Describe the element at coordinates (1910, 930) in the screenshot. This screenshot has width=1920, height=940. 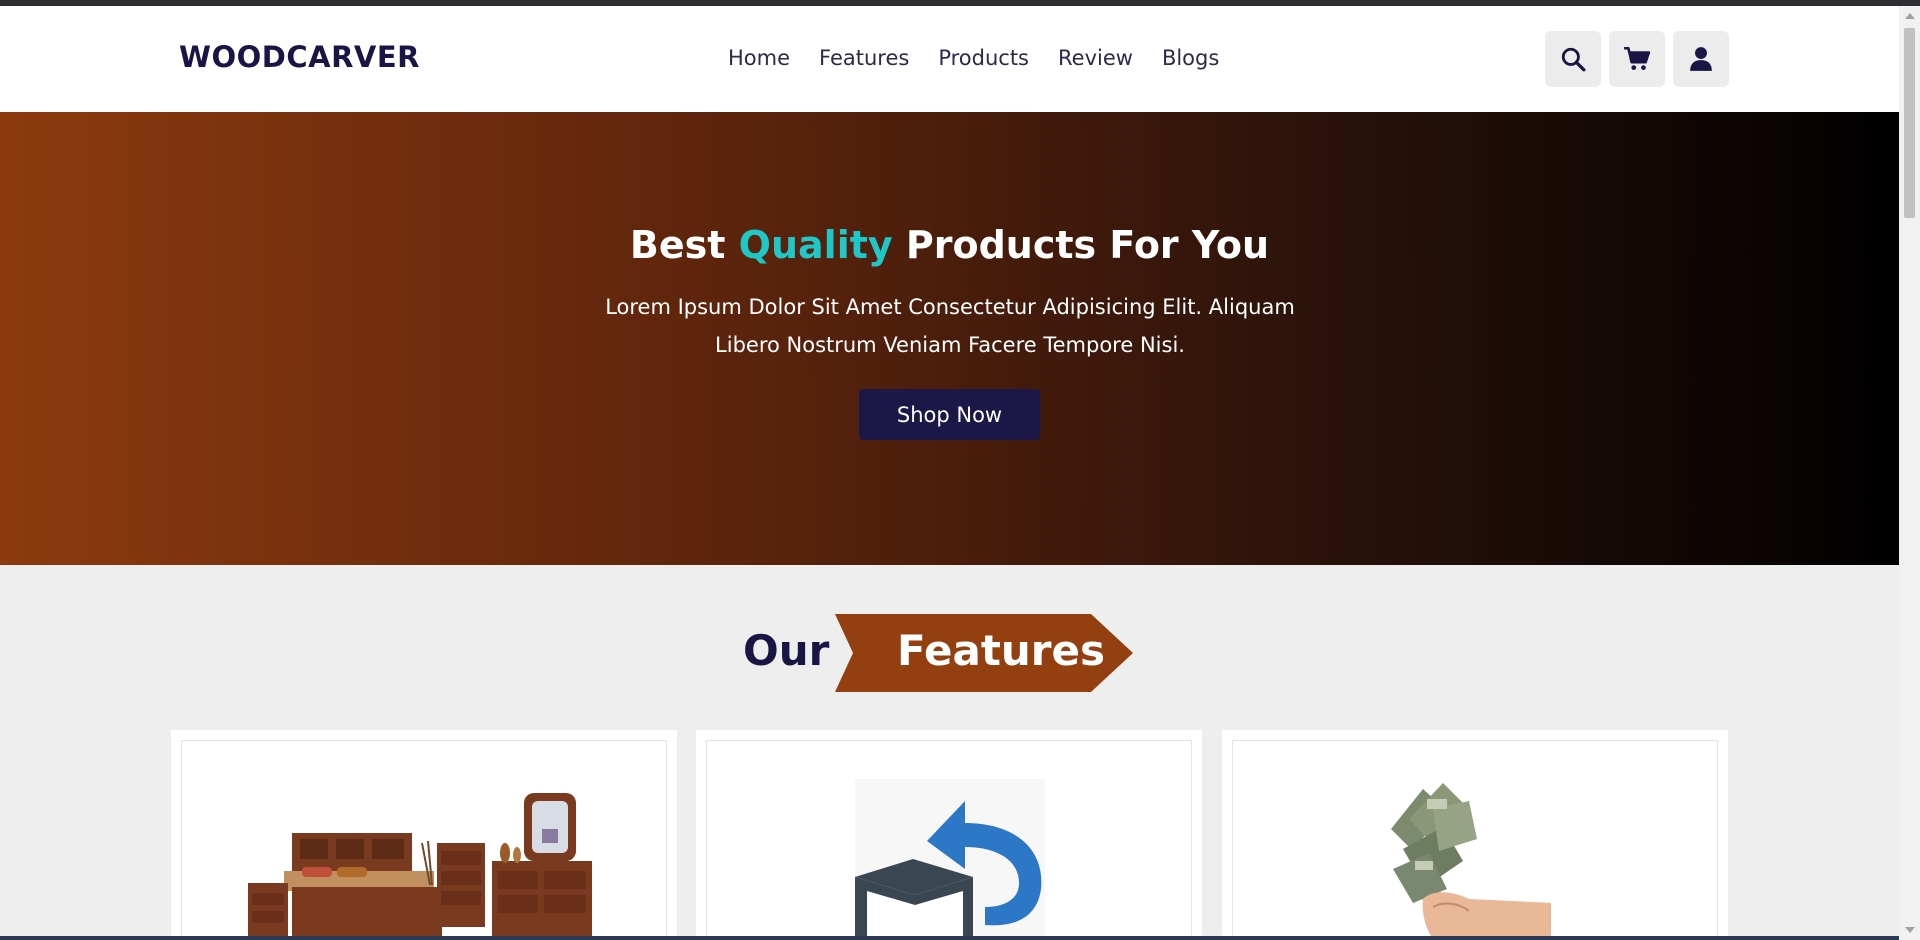
I see `scroll-down-arrow-icon` at that location.